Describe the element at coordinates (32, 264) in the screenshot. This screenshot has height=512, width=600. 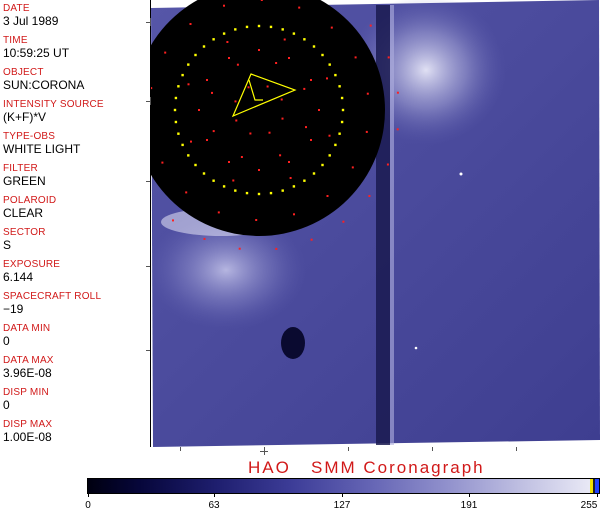
I see `field-label: EXPOSURE` at that location.